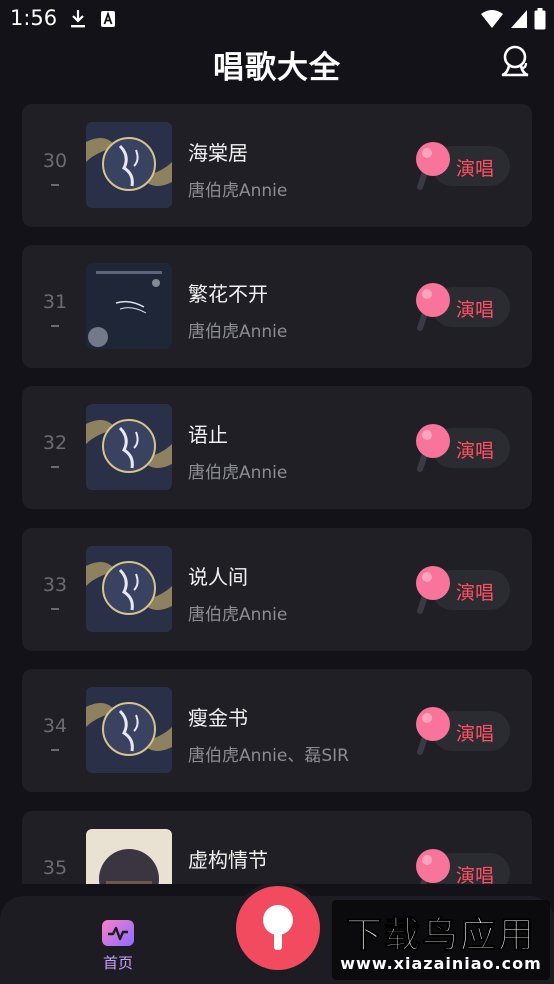 Image resolution: width=554 pixels, height=984 pixels. I want to click on song-title: 瘦金书, so click(218, 718).